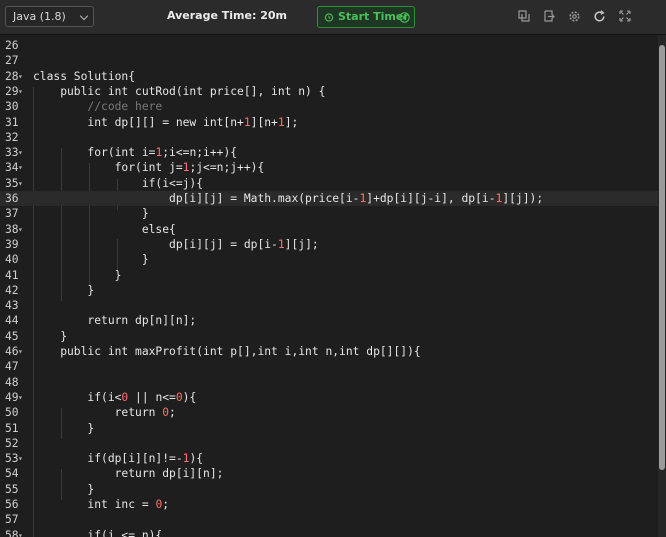 The height and width of the screenshot is (537, 666). Describe the element at coordinates (329, 137) in the screenshot. I see `code-line: 32` at that location.